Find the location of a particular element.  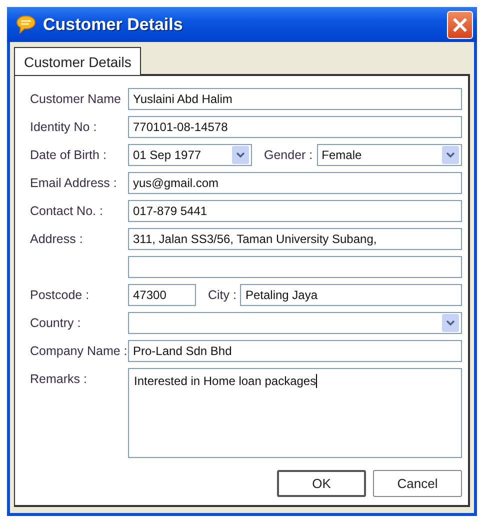

input-field: 311, Jalan SS3/56, Taman University Subang, is located at coordinates (295, 239).